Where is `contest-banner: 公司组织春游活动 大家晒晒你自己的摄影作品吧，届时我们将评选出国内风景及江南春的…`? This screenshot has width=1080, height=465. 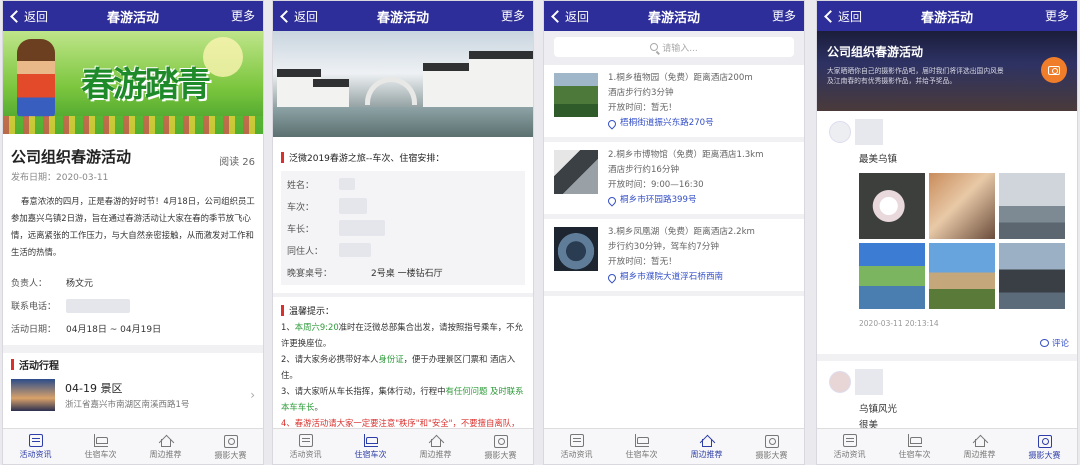 contest-banner: 公司组织春游活动 大家晒晒你自己的摄影作品吧，届时我们将评选出国内风景及江南春的… is located at coordinates (947, 71).